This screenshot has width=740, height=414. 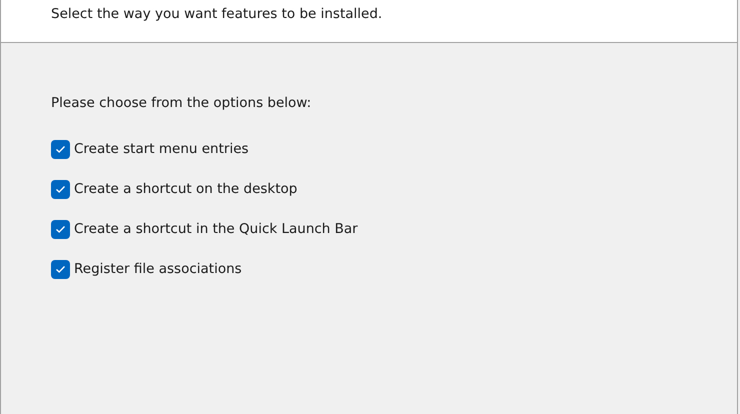 What do you see at coordinates (216, 14) in the screenshot?
I see `header-subtitle: Select the way you want features to be installed.` at bounding box center [216, 14].